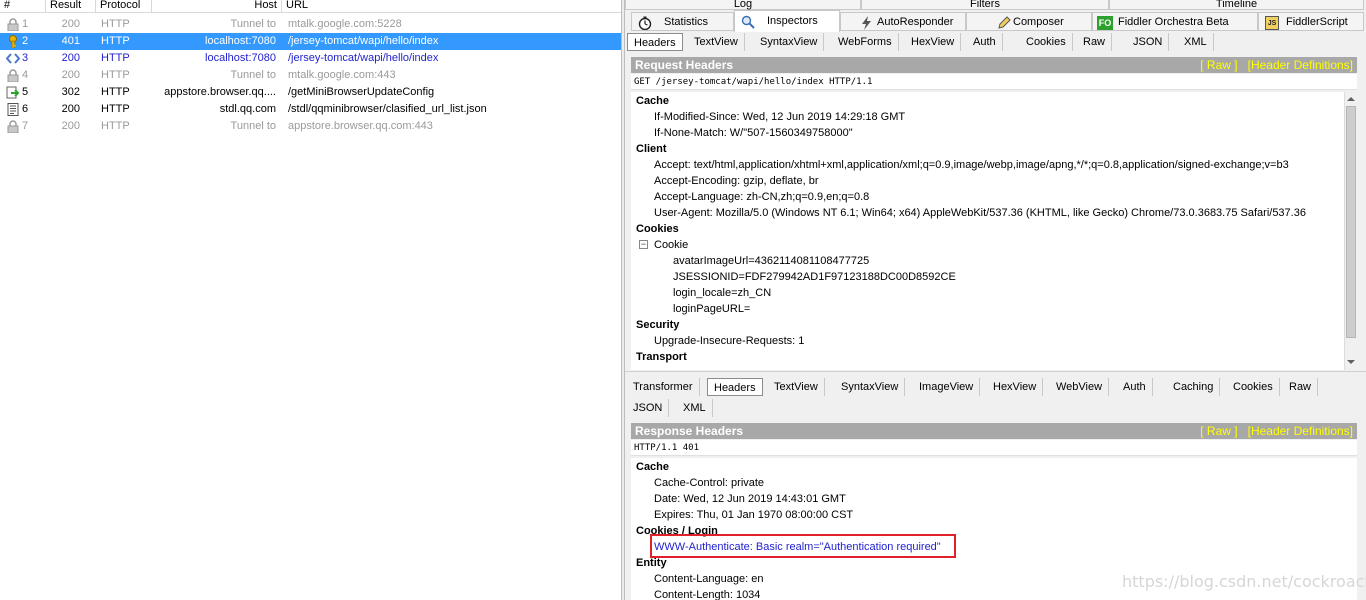 The image size is (1366, 600). I want to click on header-upgrade-insecure-requests: Upgrade-Insecure-Requests: 1, so click(729, 341).